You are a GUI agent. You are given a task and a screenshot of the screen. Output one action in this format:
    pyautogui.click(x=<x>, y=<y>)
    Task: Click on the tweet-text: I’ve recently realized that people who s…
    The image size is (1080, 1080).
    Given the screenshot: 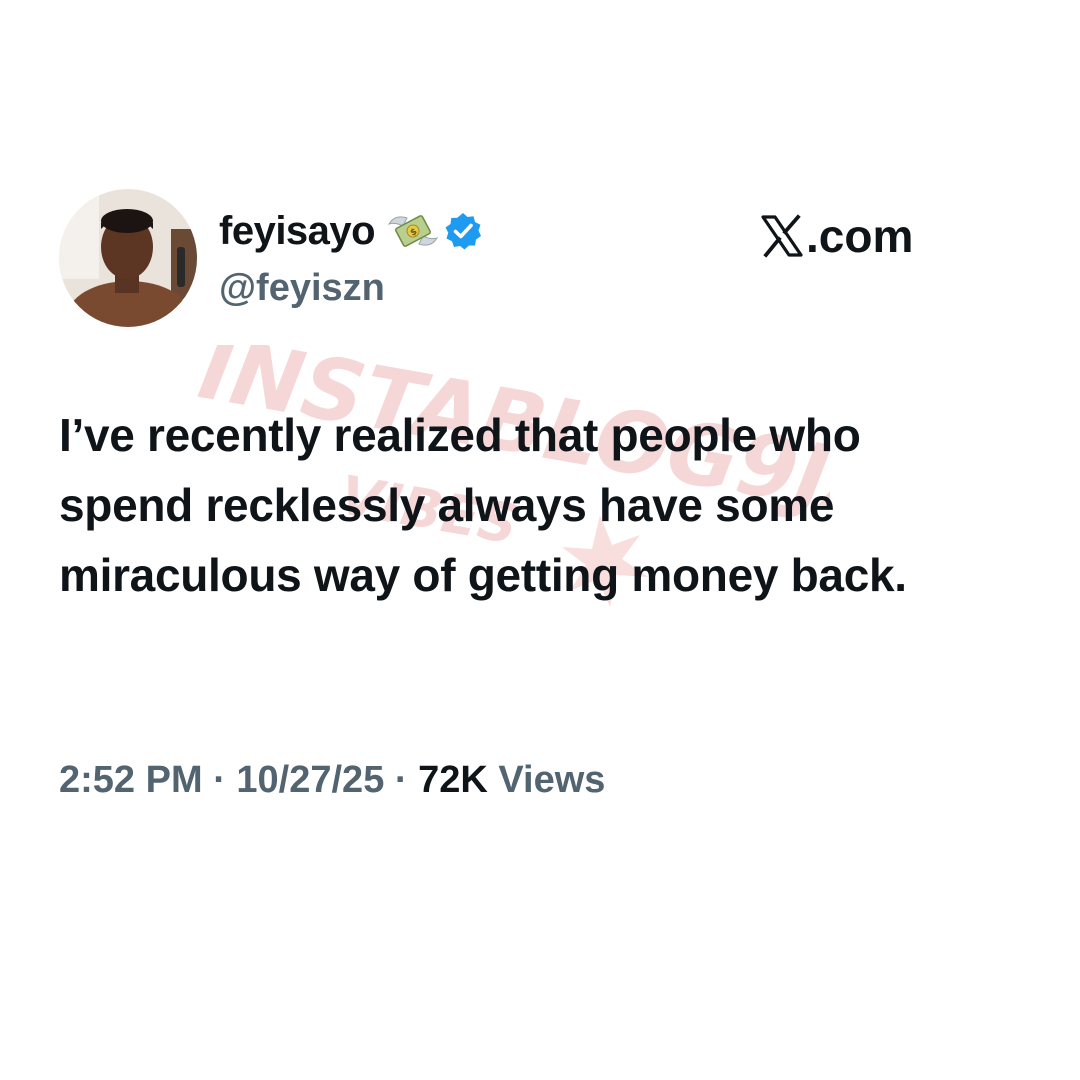 What is the action you would take?
    pyautogui.click(x=483, y=505)
    